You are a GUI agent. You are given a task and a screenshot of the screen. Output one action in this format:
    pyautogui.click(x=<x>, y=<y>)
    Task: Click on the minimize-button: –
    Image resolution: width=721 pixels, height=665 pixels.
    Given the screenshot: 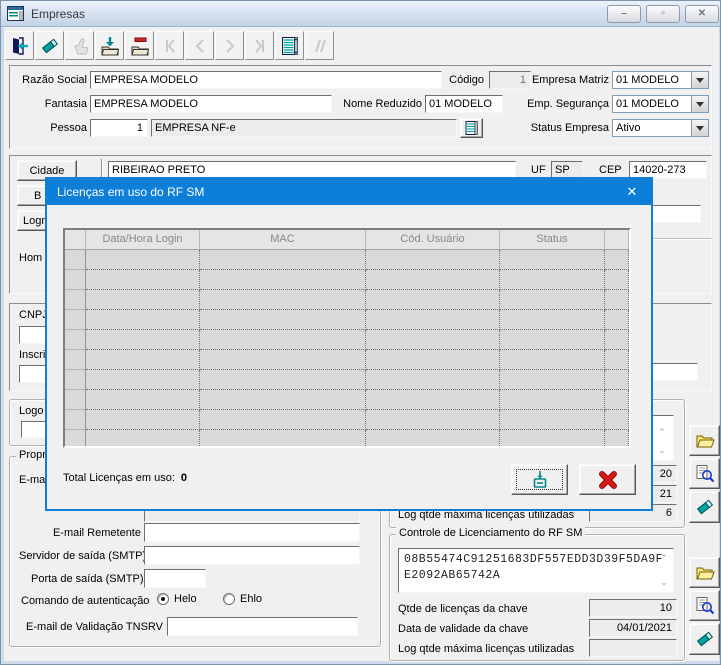 What is the action you would take?
    pyautogui.click(x=624, y=14)
    